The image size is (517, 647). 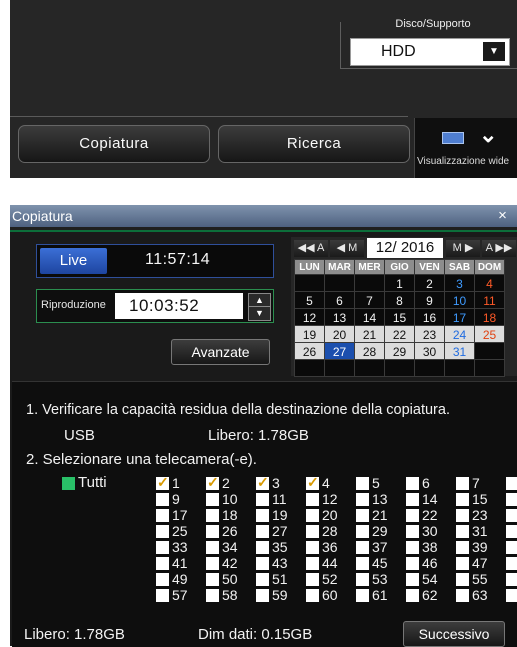 What do you see at coordinates (489, 334) in the screenshot?
I see `calendar-day: 25` at bounding box center [489, 334].